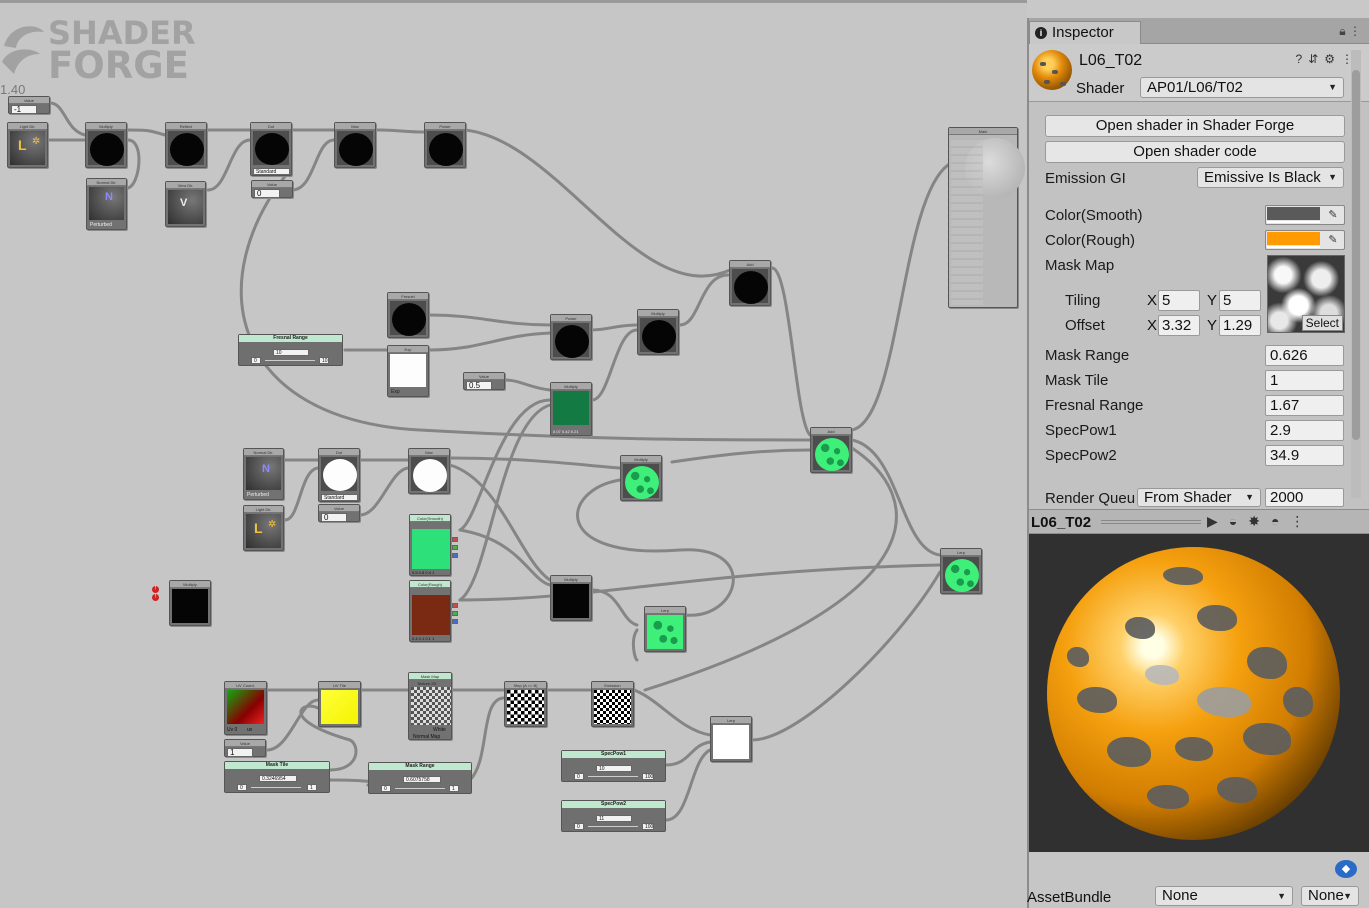 Image resolution: width=1369 pixels, height=908 pixels. What do you see at coordinates (1304, 355) in the screenshot?
I see `mask-range-field: 0.626` at bounding box center [1304, 355].